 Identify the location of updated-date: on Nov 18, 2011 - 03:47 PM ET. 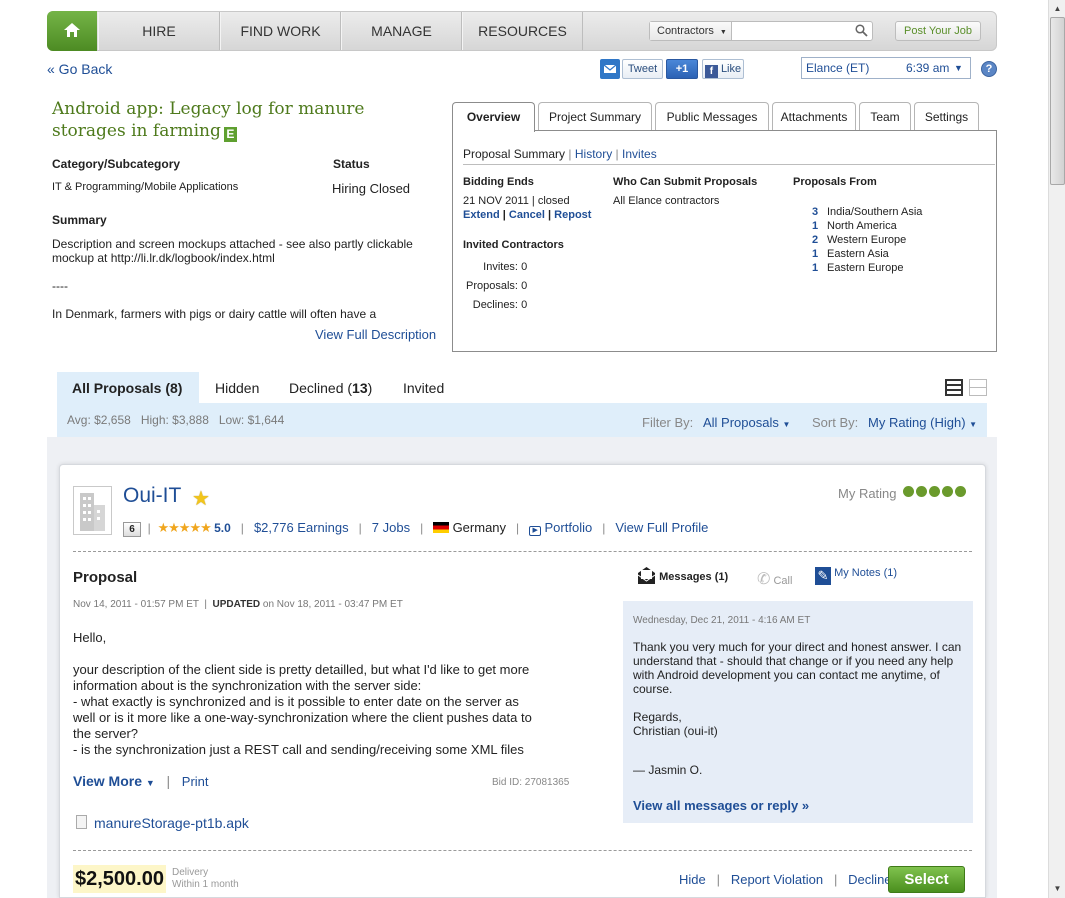
(332, 604).